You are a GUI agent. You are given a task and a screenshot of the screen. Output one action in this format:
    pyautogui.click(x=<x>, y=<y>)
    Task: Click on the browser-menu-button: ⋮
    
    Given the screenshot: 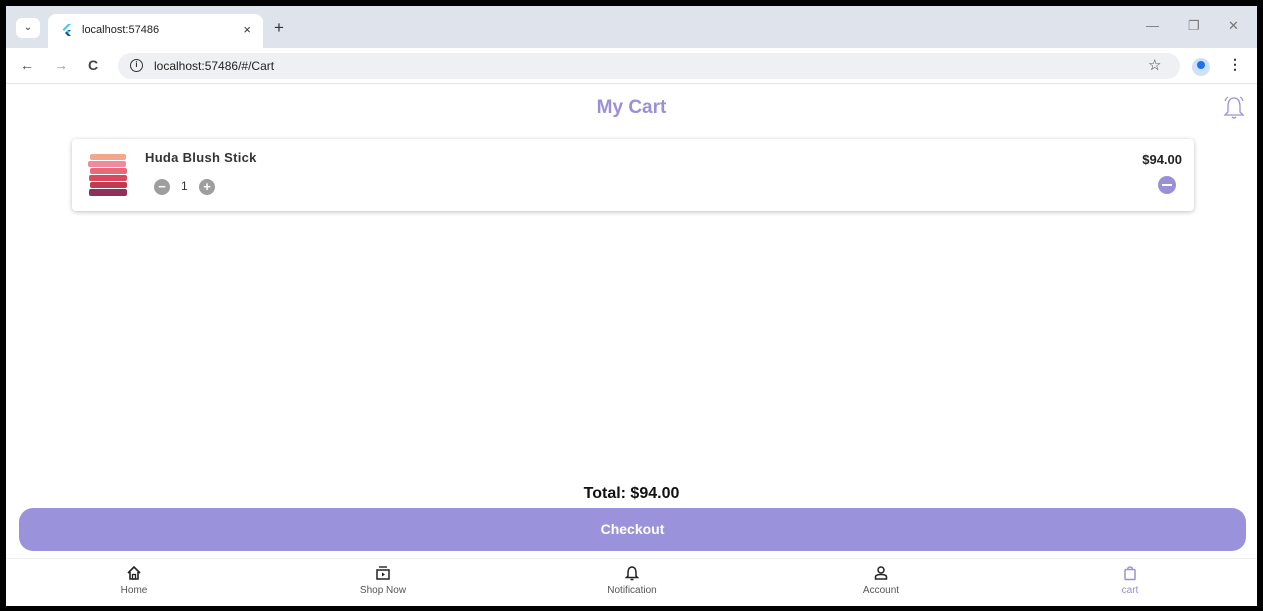 What is the action you would take?
    pyautogui.click(x=1235, y=64)
    